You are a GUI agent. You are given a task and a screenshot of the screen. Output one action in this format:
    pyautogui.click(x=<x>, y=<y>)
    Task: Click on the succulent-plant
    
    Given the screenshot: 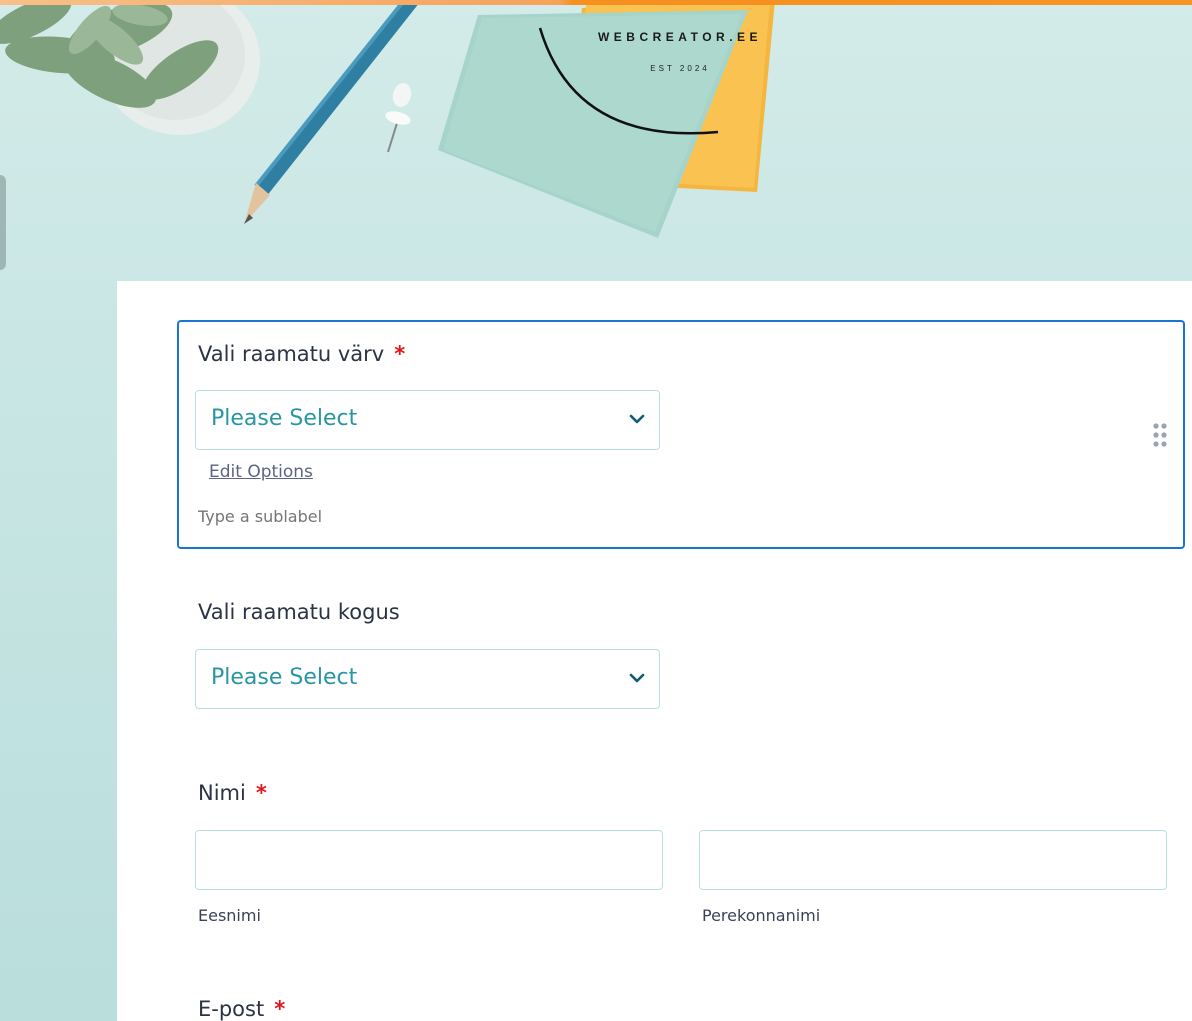 What is the action you would take?
    pyautogui.click(x=130, y=67)
    